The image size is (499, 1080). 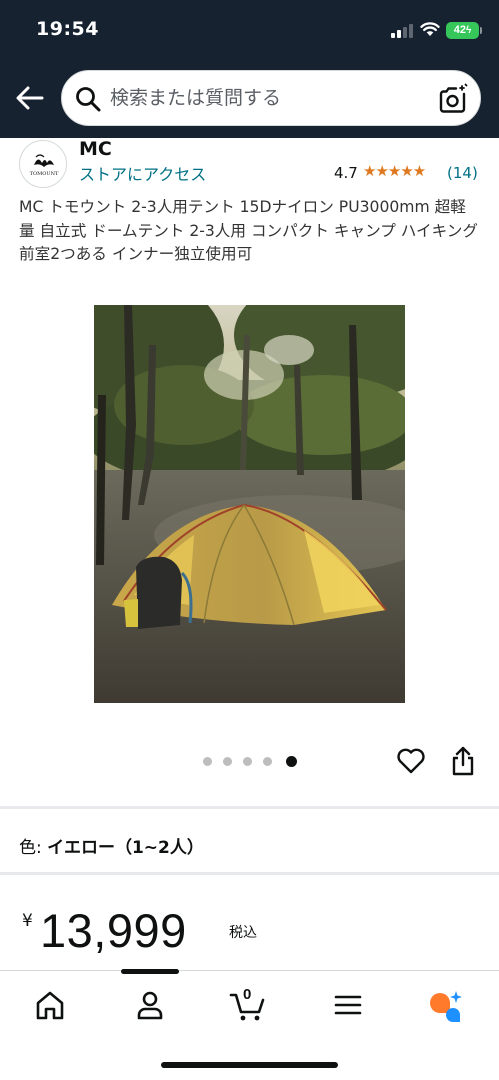 What do you see at coordinates (462, 173) in the screenshot?
I see `review-count-link: (14)` at bounding box center [462, 173].